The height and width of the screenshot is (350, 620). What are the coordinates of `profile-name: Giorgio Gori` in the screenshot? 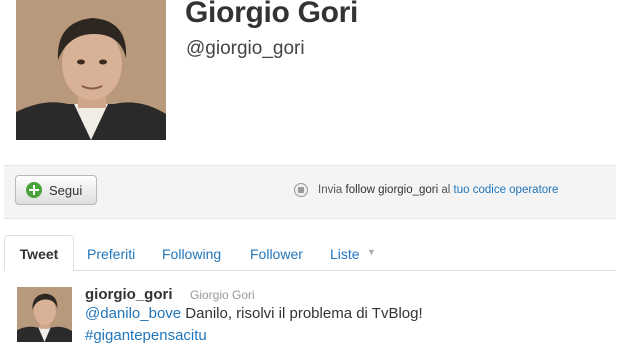 It's located at (272, 14).